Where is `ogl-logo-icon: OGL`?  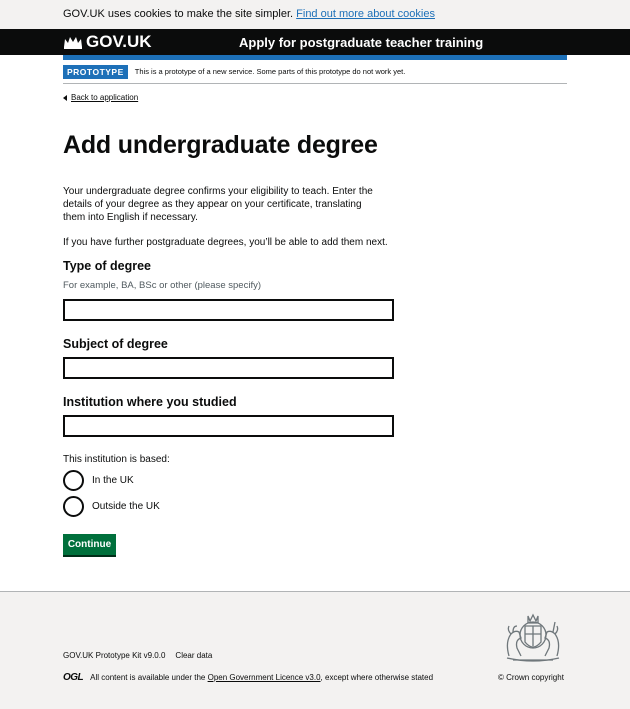
ogl-logo-icon: OGL is located at coordinates (73, 677).